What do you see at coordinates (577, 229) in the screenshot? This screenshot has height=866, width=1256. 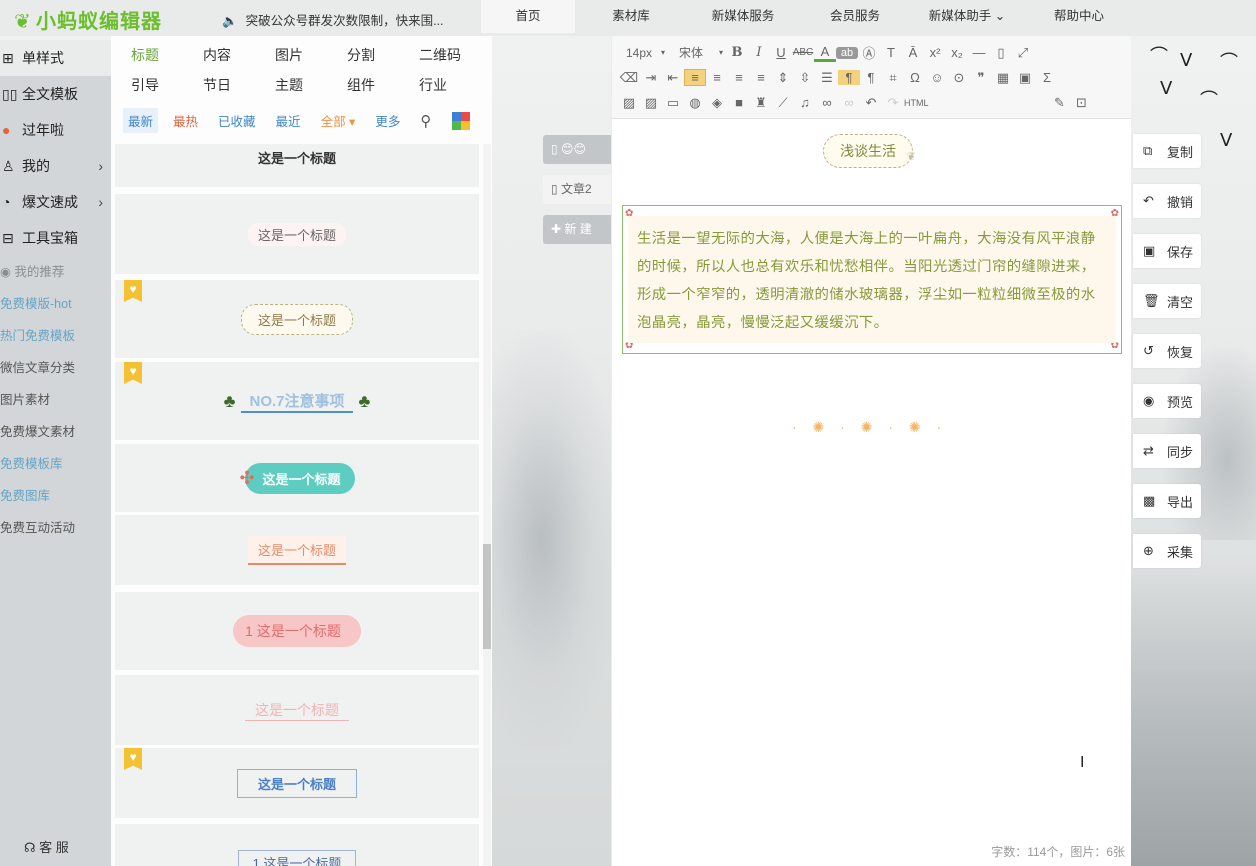 I see `new-doc-button: ✚ 新 建` at bounding box center [577, 229].